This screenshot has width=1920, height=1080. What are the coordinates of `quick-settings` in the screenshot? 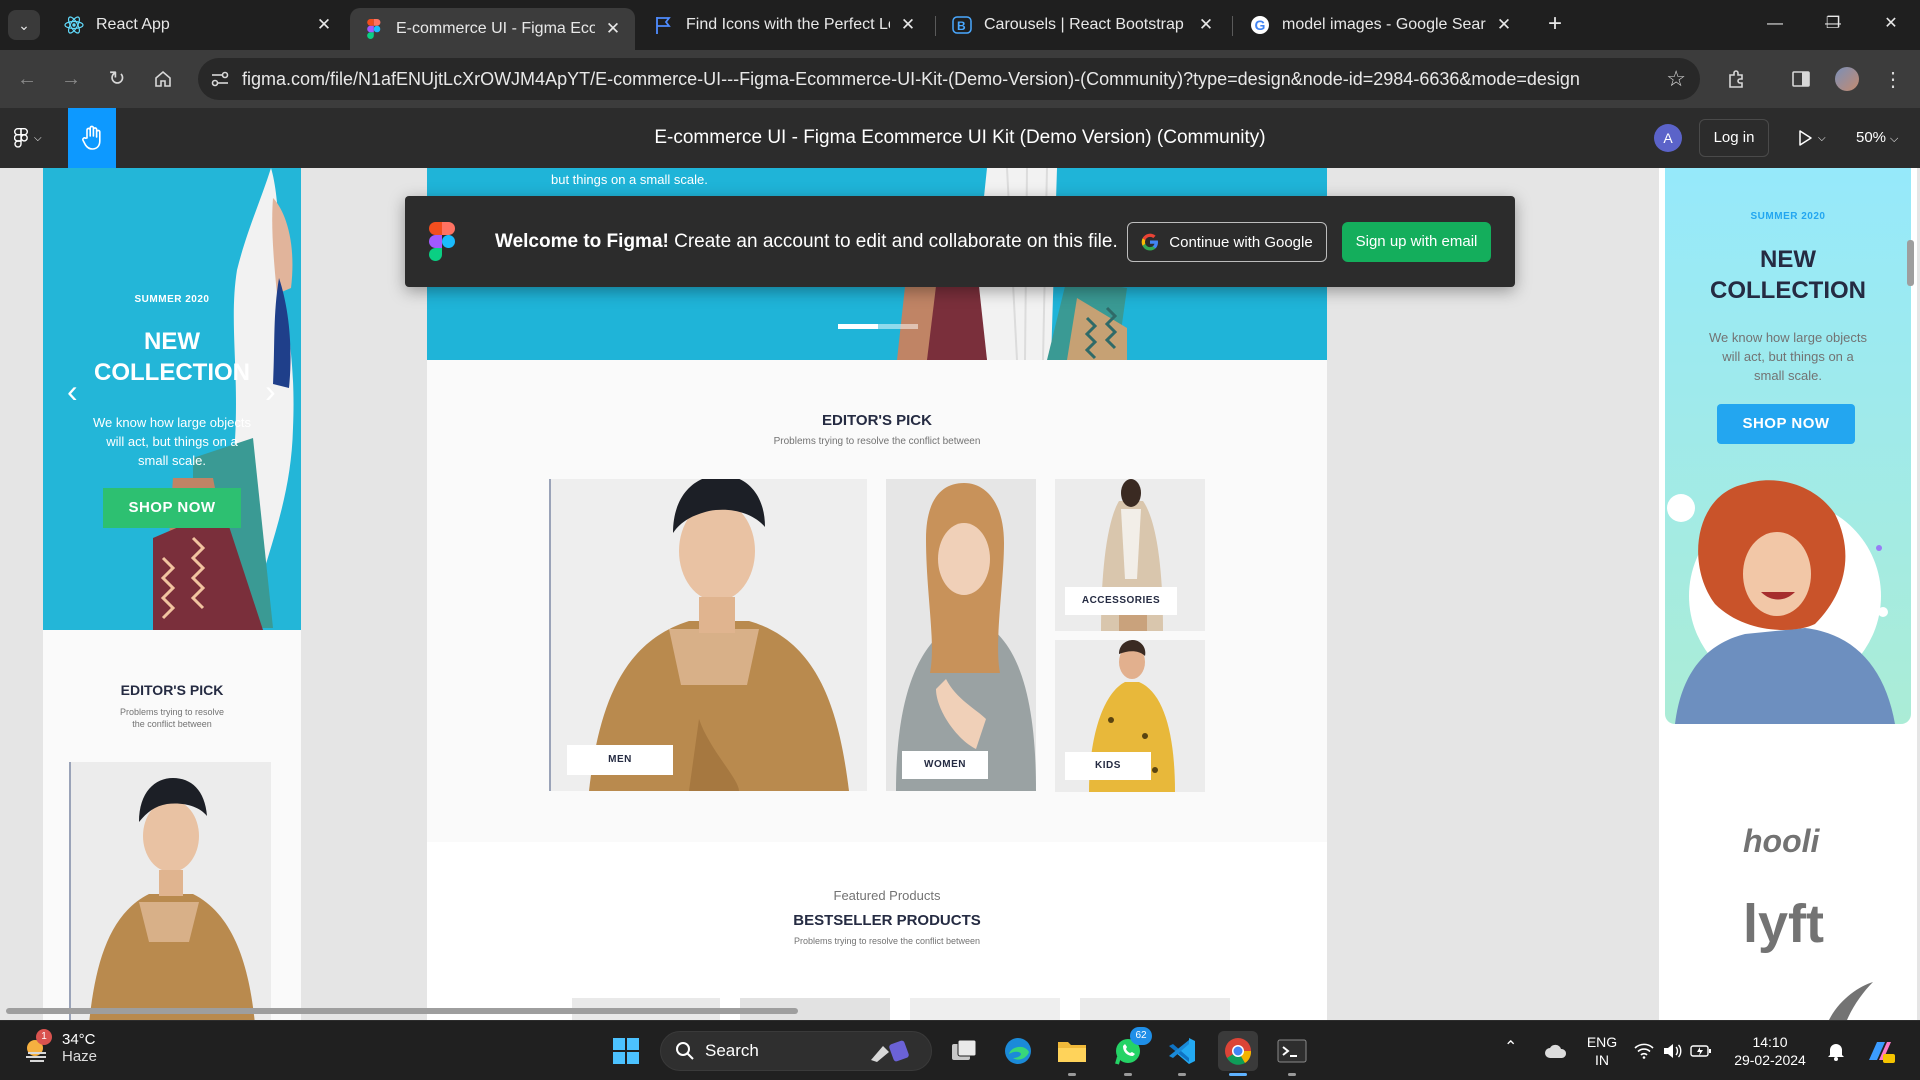 It's located at (1673, 1051).